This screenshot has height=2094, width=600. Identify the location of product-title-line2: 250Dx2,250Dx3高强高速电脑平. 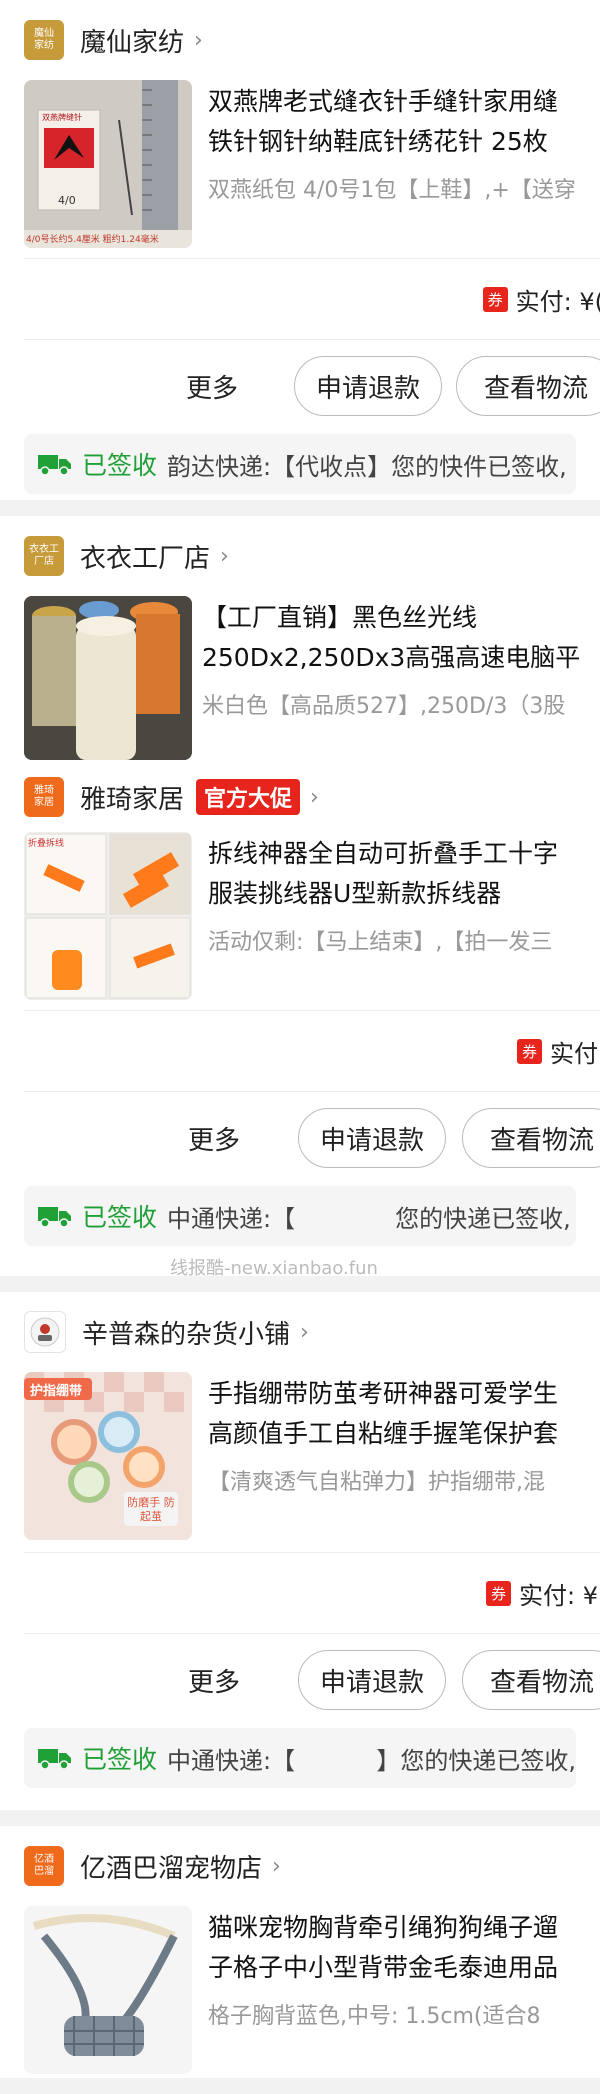
(401, 658).